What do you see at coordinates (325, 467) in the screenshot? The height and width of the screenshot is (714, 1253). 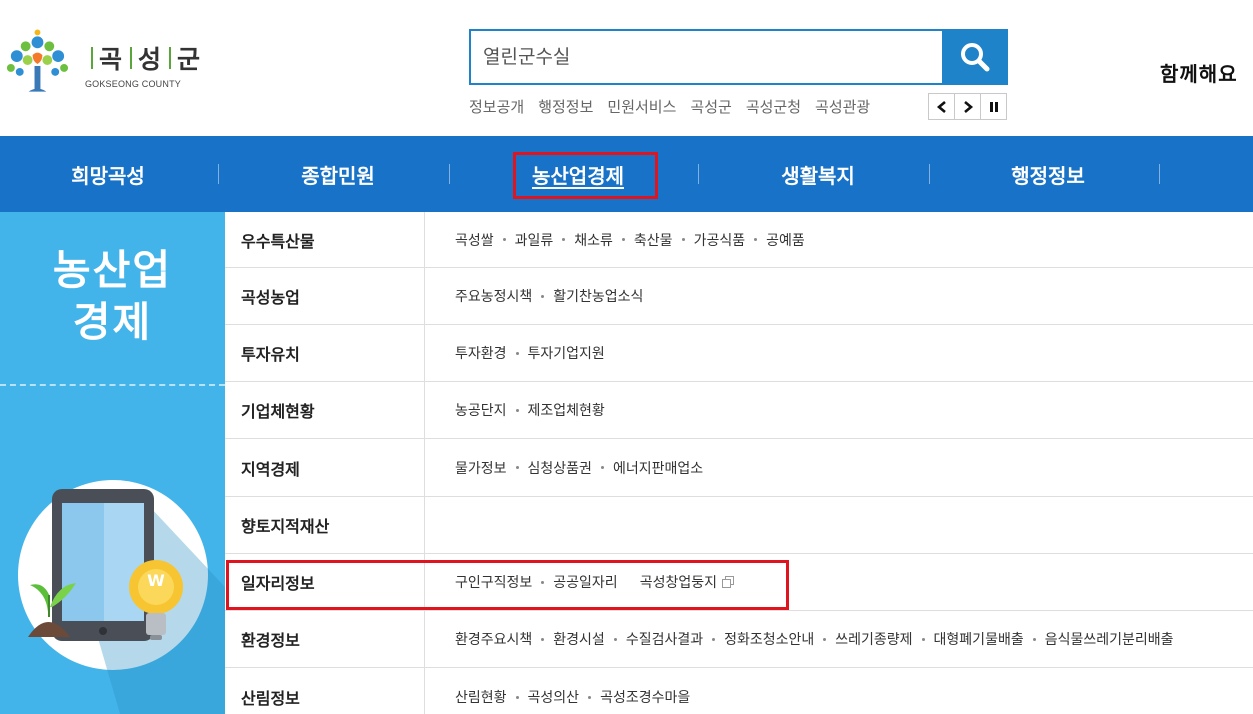 I see `submenu-category: 지역경제` at bounding box center [325, 467].